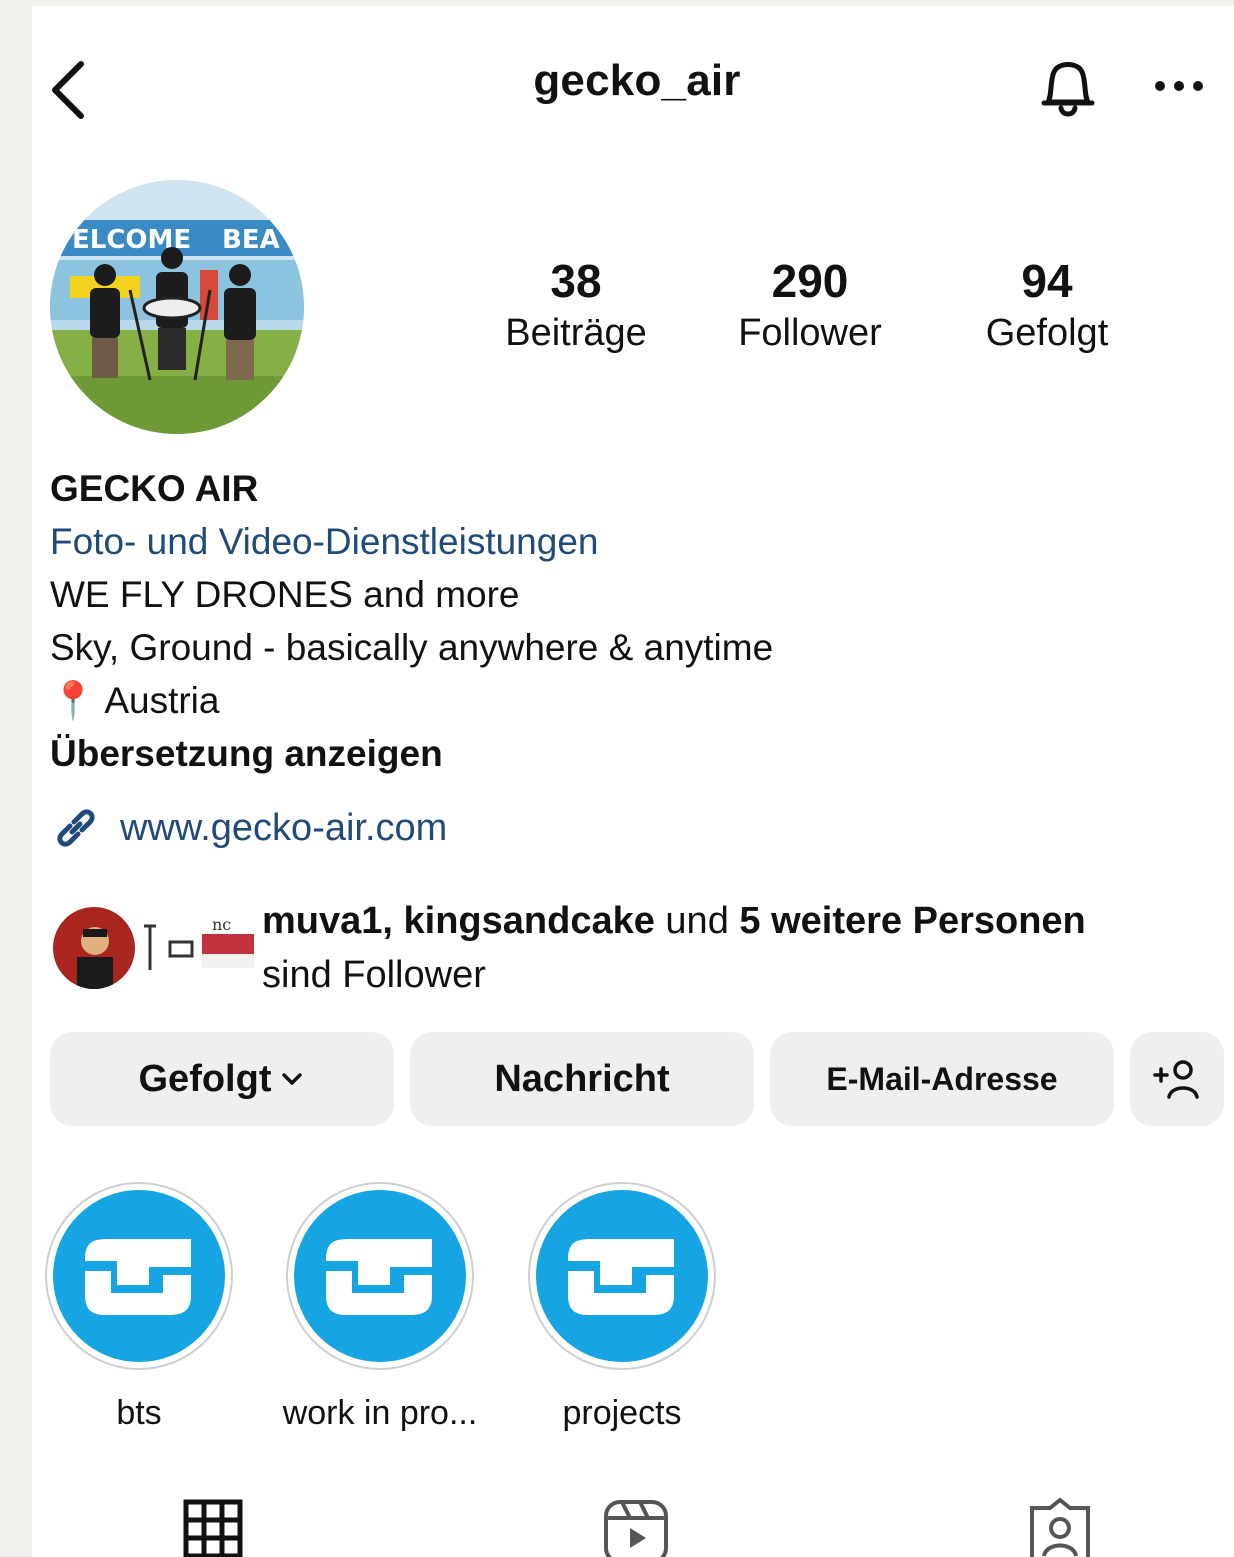 This screenshot has width=1234, height=1557. I want to click on reels-icon, so click(636, 1528).